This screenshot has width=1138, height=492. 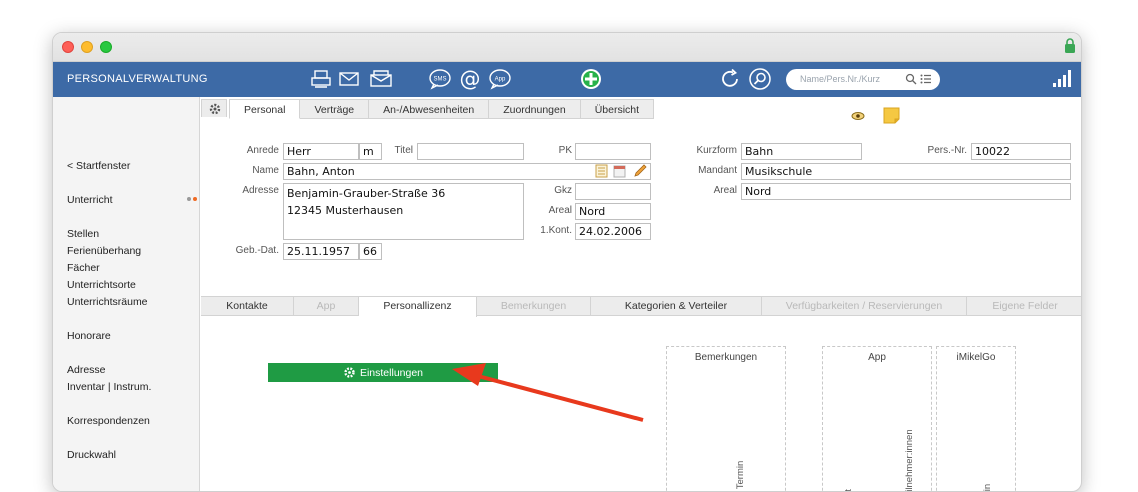 I want to click on signal-bars-icon, so click(x=1062, y=78).